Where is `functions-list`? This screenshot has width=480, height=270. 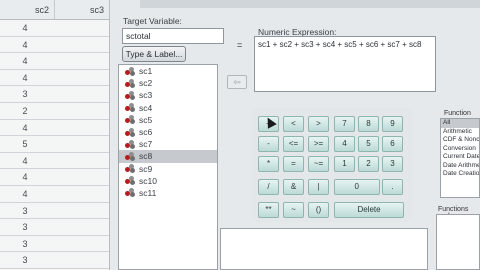
functions-list is located at coordinates (458, 242).